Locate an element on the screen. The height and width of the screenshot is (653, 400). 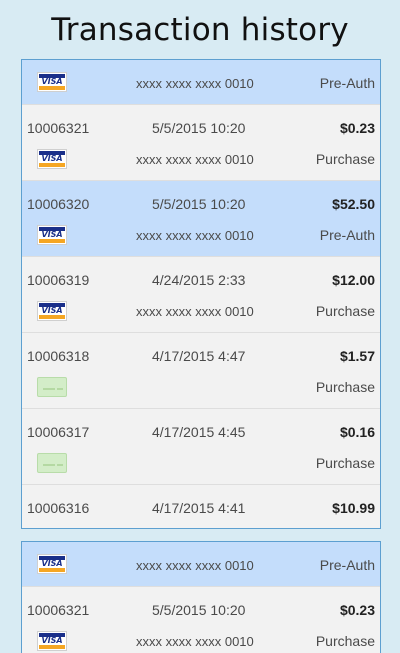
transaction-date: 4/17/2015 4:47 is located at coordinates (199, 356).